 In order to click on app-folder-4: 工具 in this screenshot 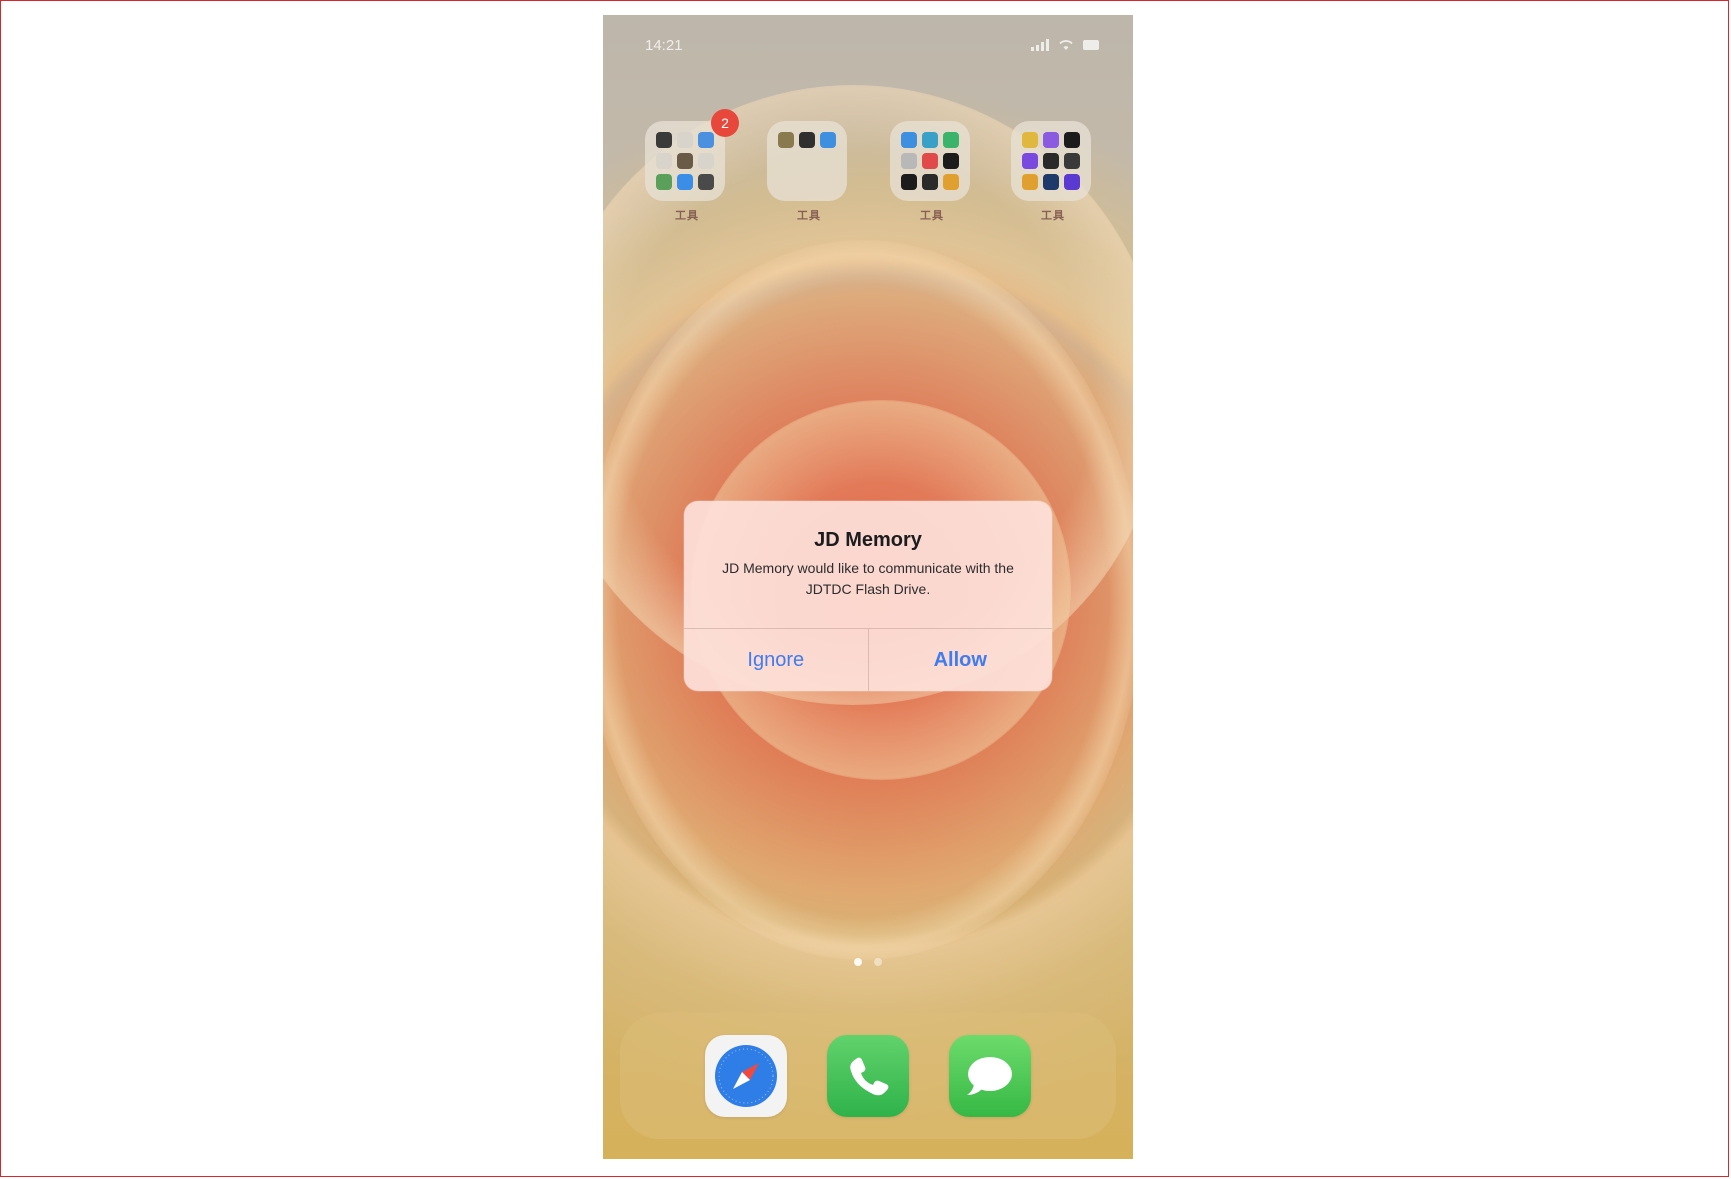, I will do `click(1053, 172)`.